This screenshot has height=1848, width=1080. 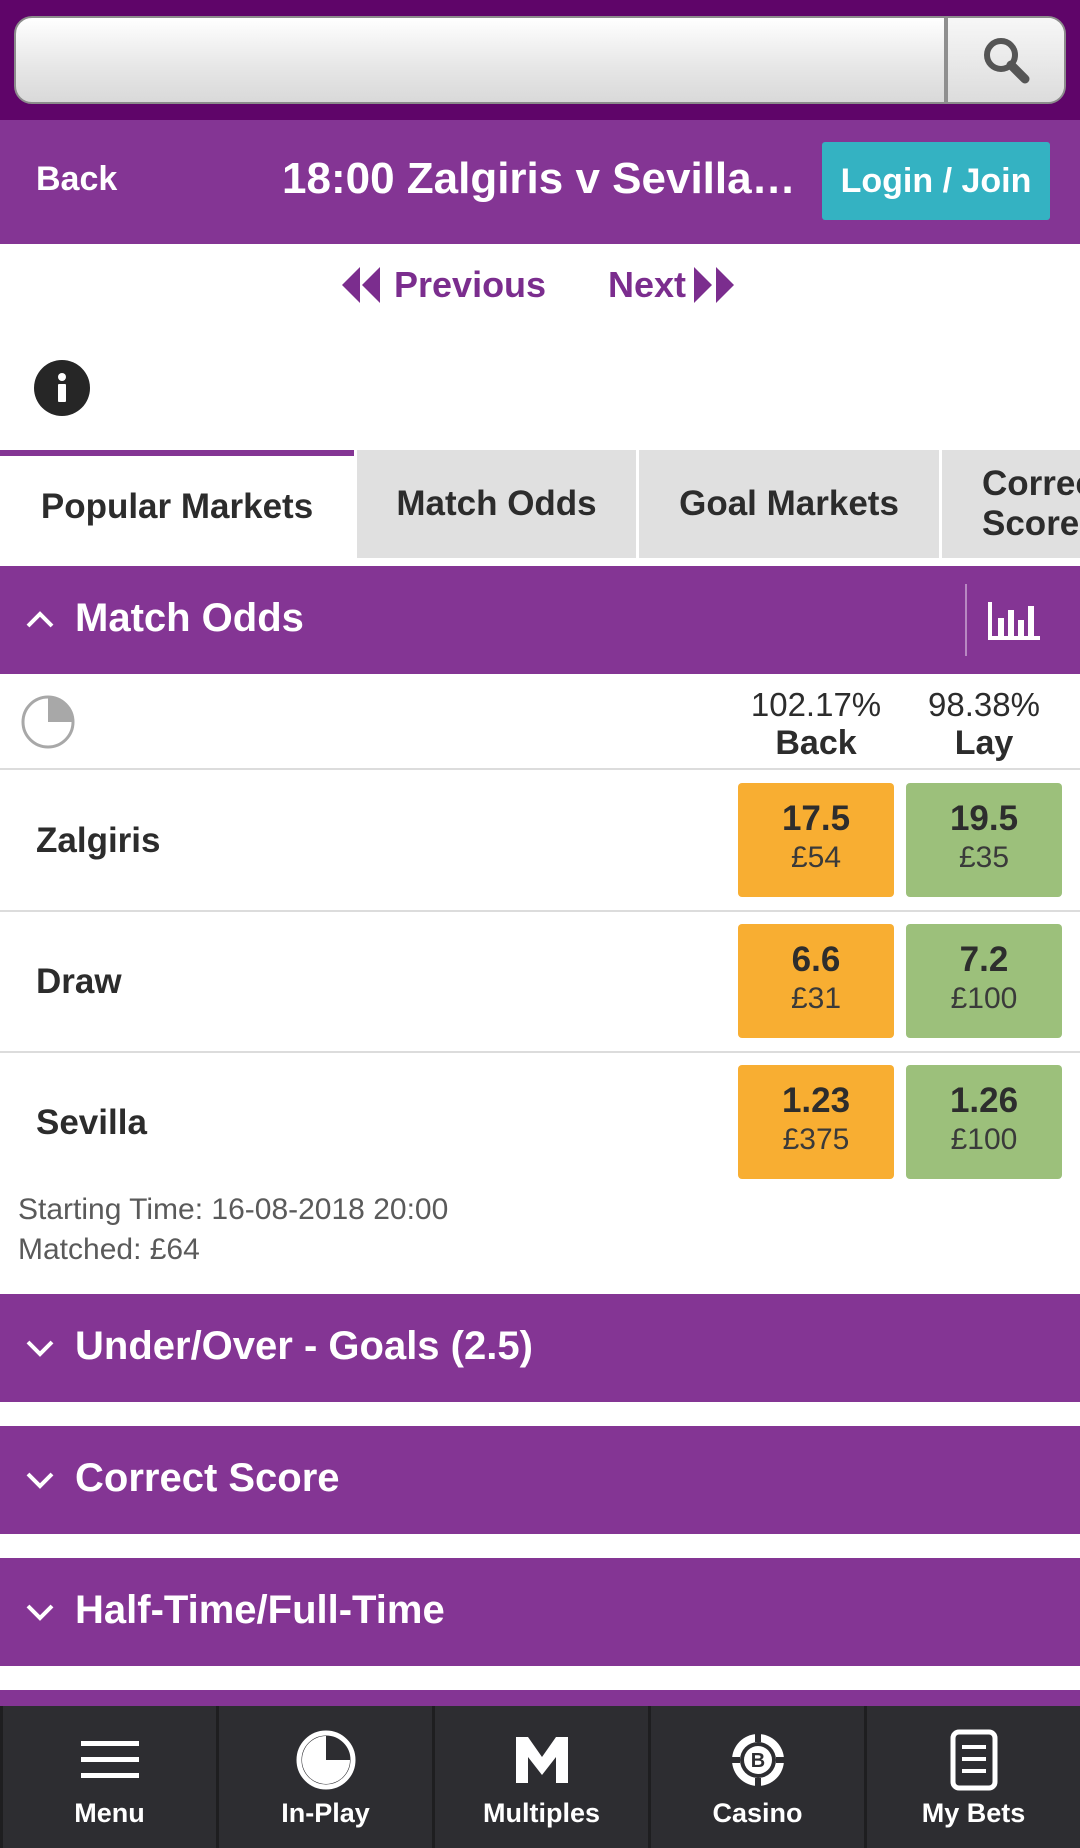 What do you see at coordinates (789, 504) in the screenshot?
I see `tab-goal-markets: Goal Markets` at bounding box center [789, 504].